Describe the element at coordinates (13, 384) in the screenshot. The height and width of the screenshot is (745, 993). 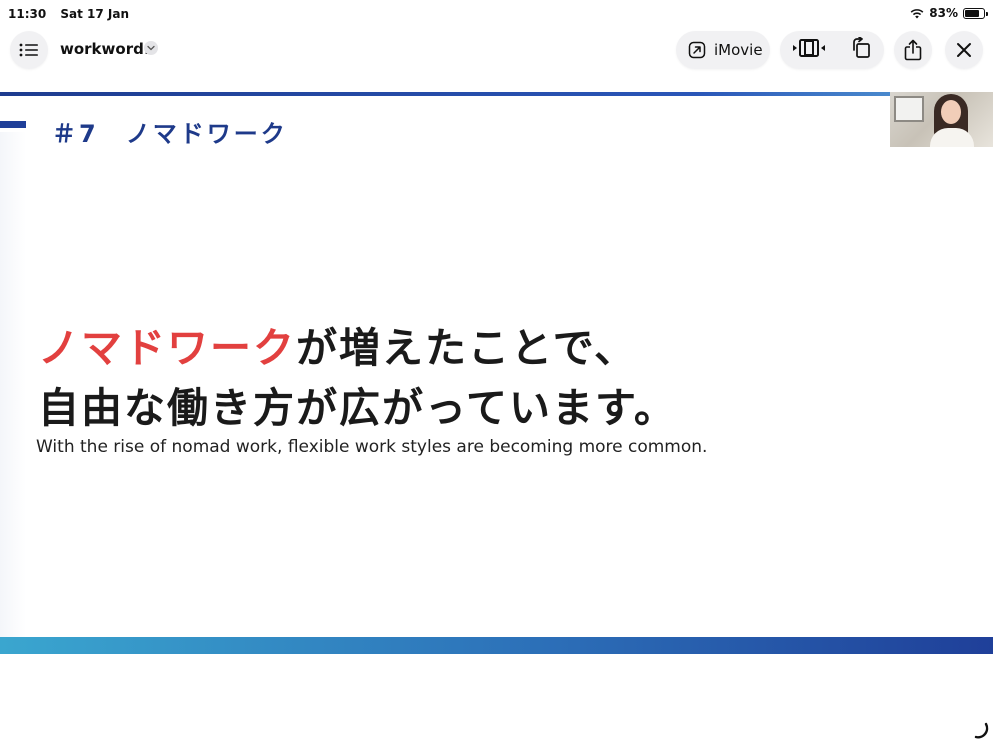
I see `slide-left-edge` at that location.